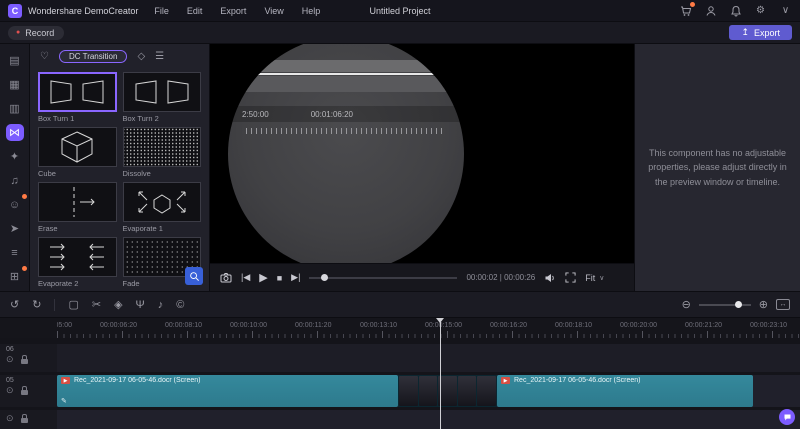 This screenshot has height=429, width=800. Describe the element at coordinates (735, 10) in the screenshot. I see `notifications-bell-icon` at that location.